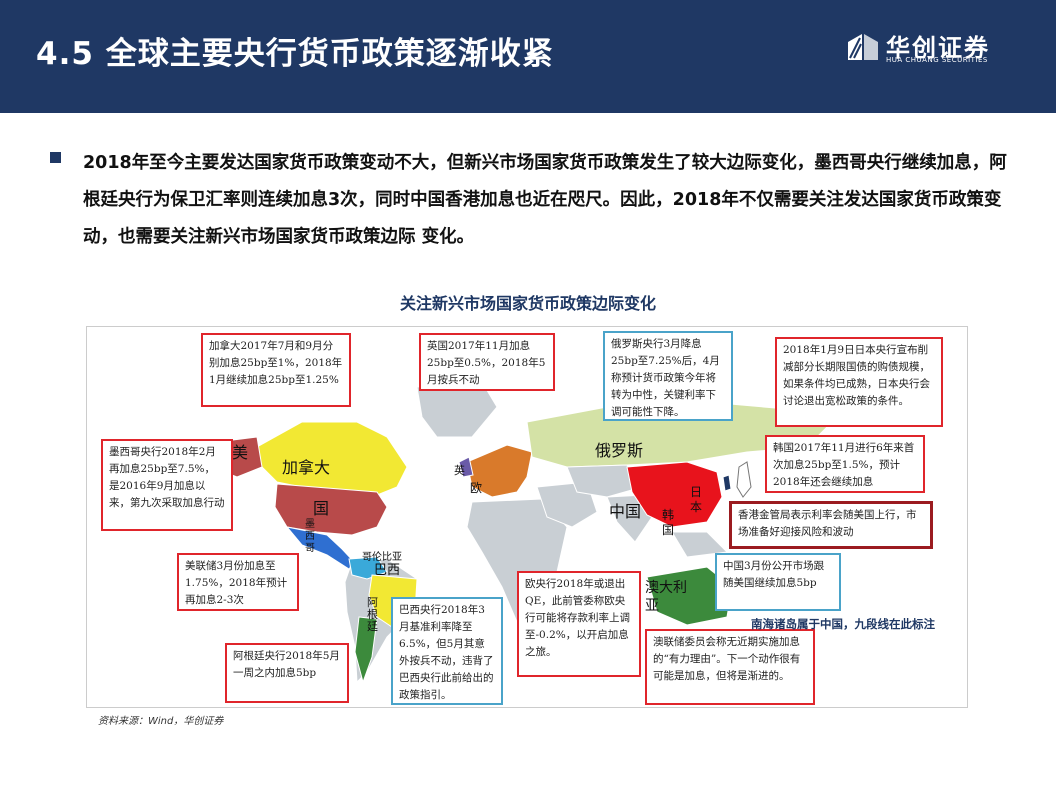 This screenshot has height=792, width=1056. I want to click on callout-argentina: 阿根廷央行2018年5月一周之内加息5bp, so click(287, 673).